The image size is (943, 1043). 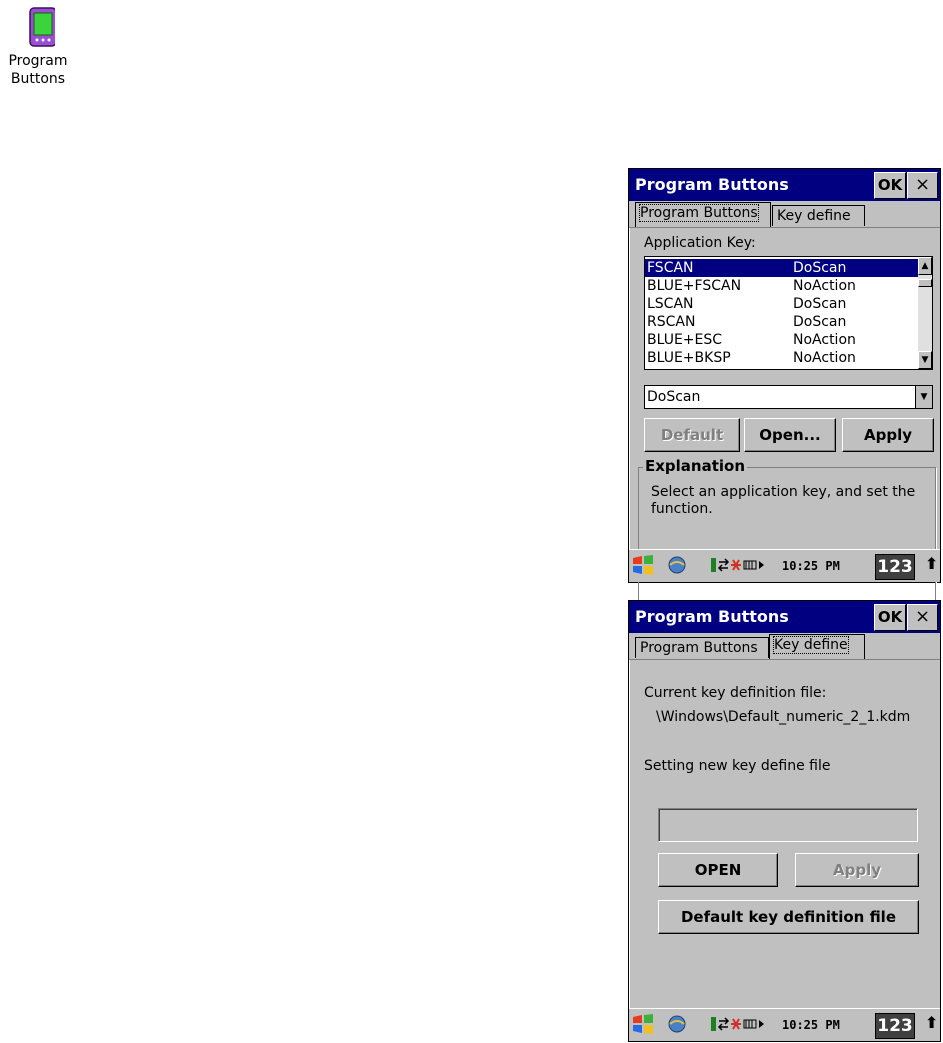 What do you see at coordinates (674, 397) in the screenshot?
I see `action-dropdown-value: DoScan` at bounding box center [674, 397].